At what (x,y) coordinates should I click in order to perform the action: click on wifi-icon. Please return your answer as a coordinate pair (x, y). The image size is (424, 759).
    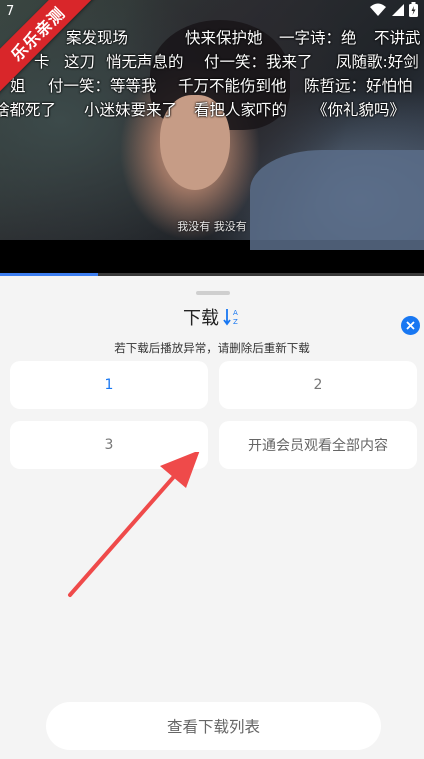
    Looking at the image, I should click on (378, 9).